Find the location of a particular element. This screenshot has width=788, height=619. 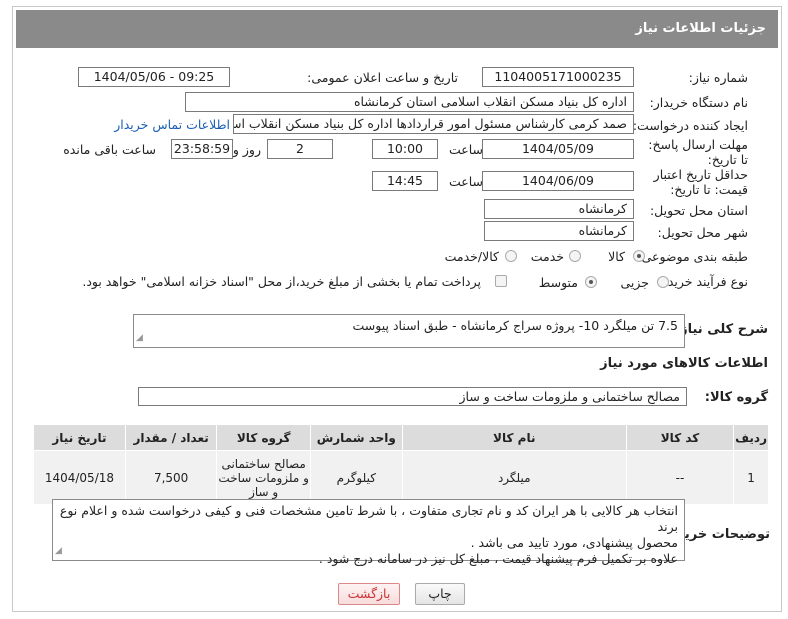

col-code: کد کالا is located at coordinates (680, 437).